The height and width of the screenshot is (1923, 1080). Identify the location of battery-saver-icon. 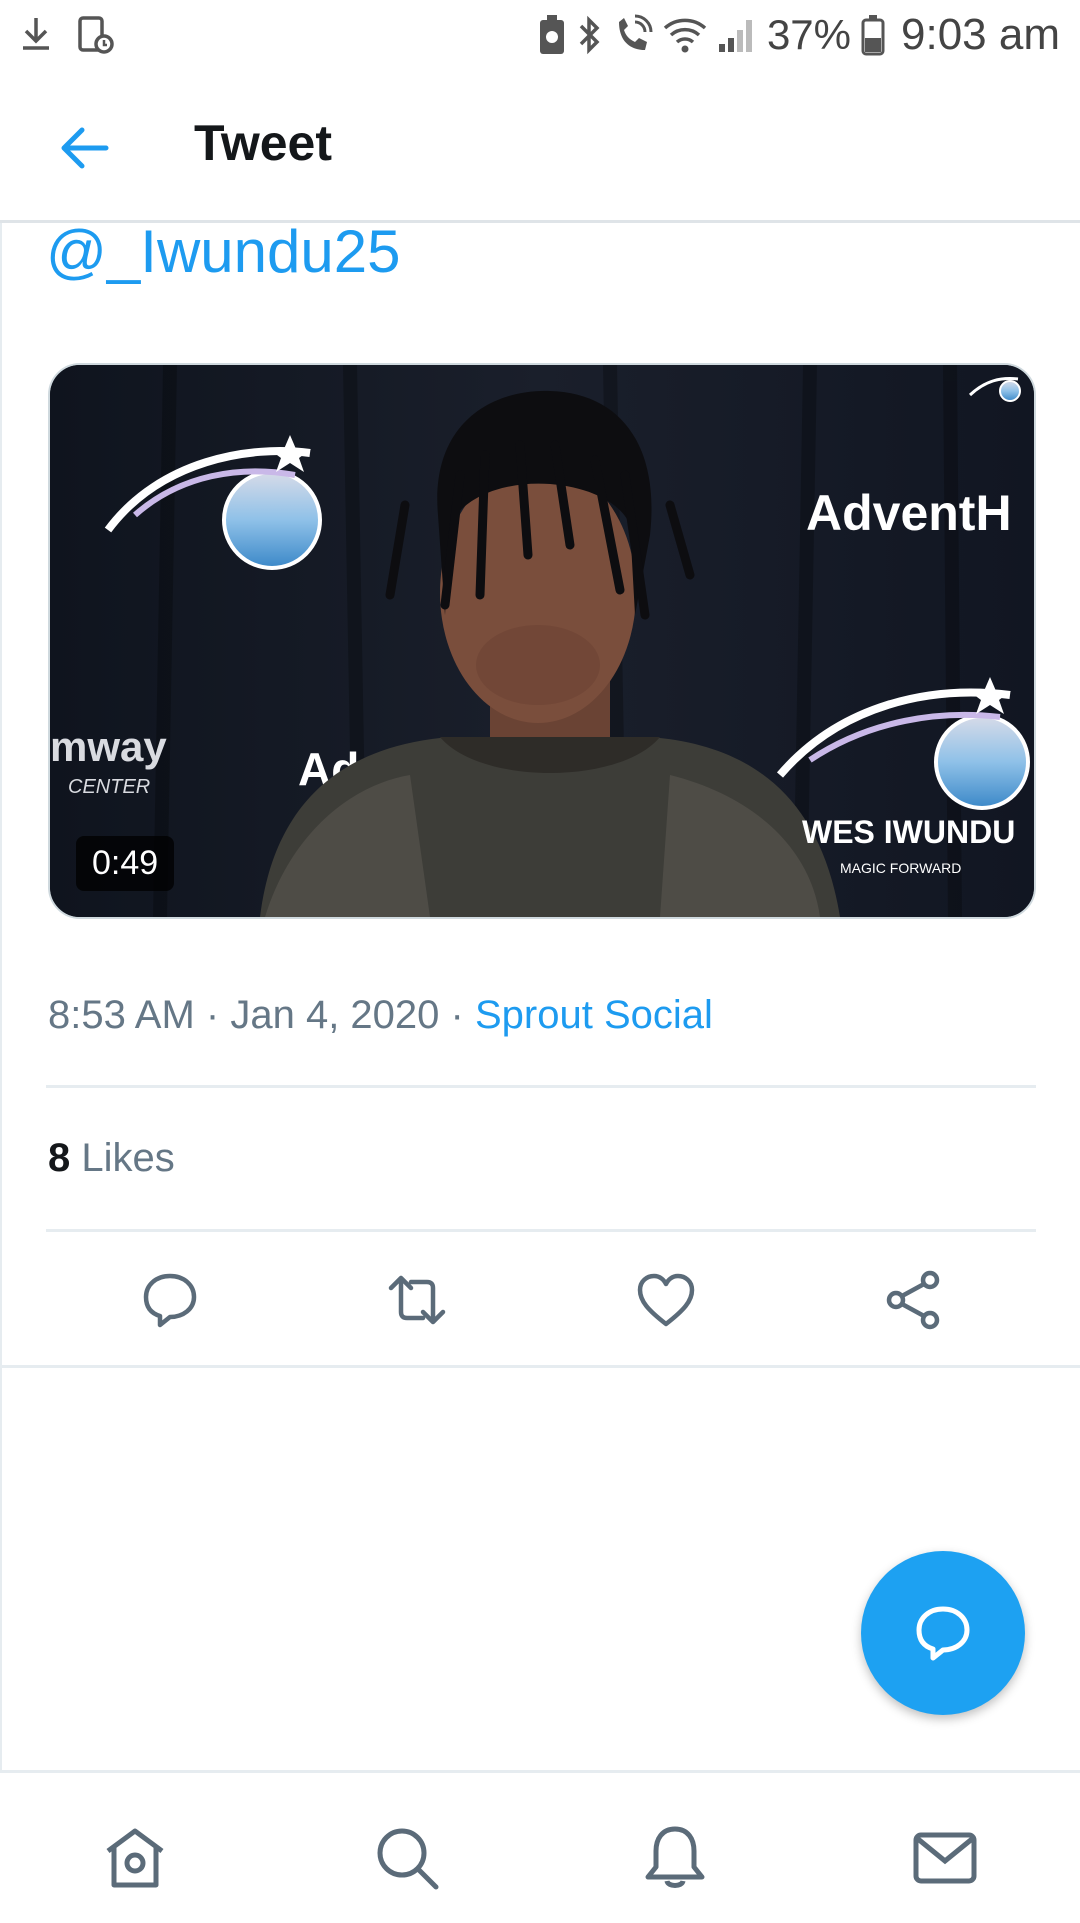
(551, 34).